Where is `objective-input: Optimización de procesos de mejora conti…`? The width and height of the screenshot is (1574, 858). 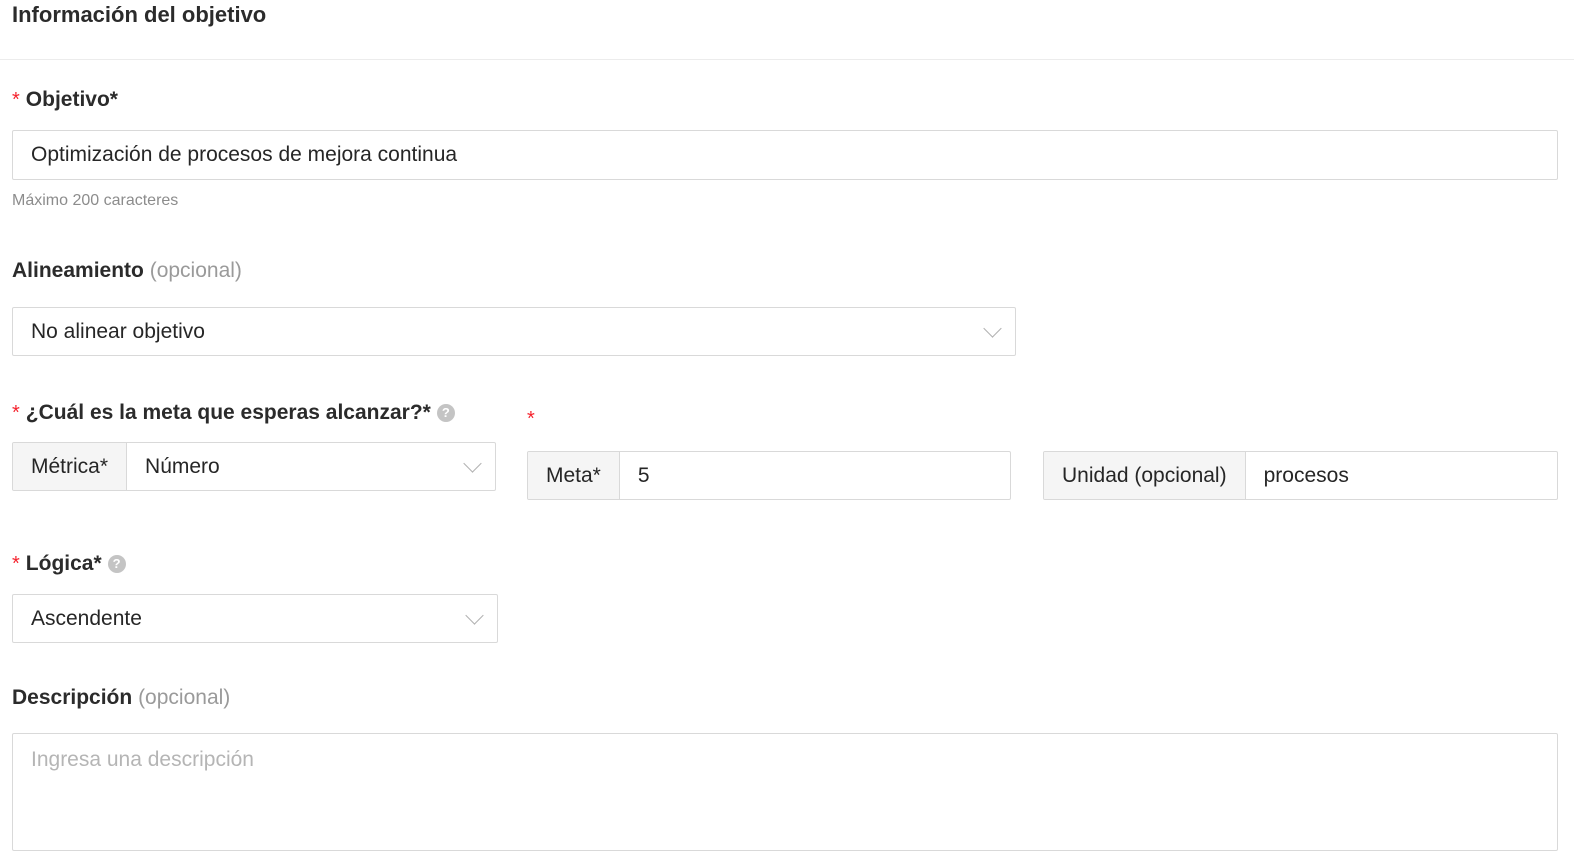
objective-input: Optimización de procesos de mejora conti… is located at coordinates (785, 155).